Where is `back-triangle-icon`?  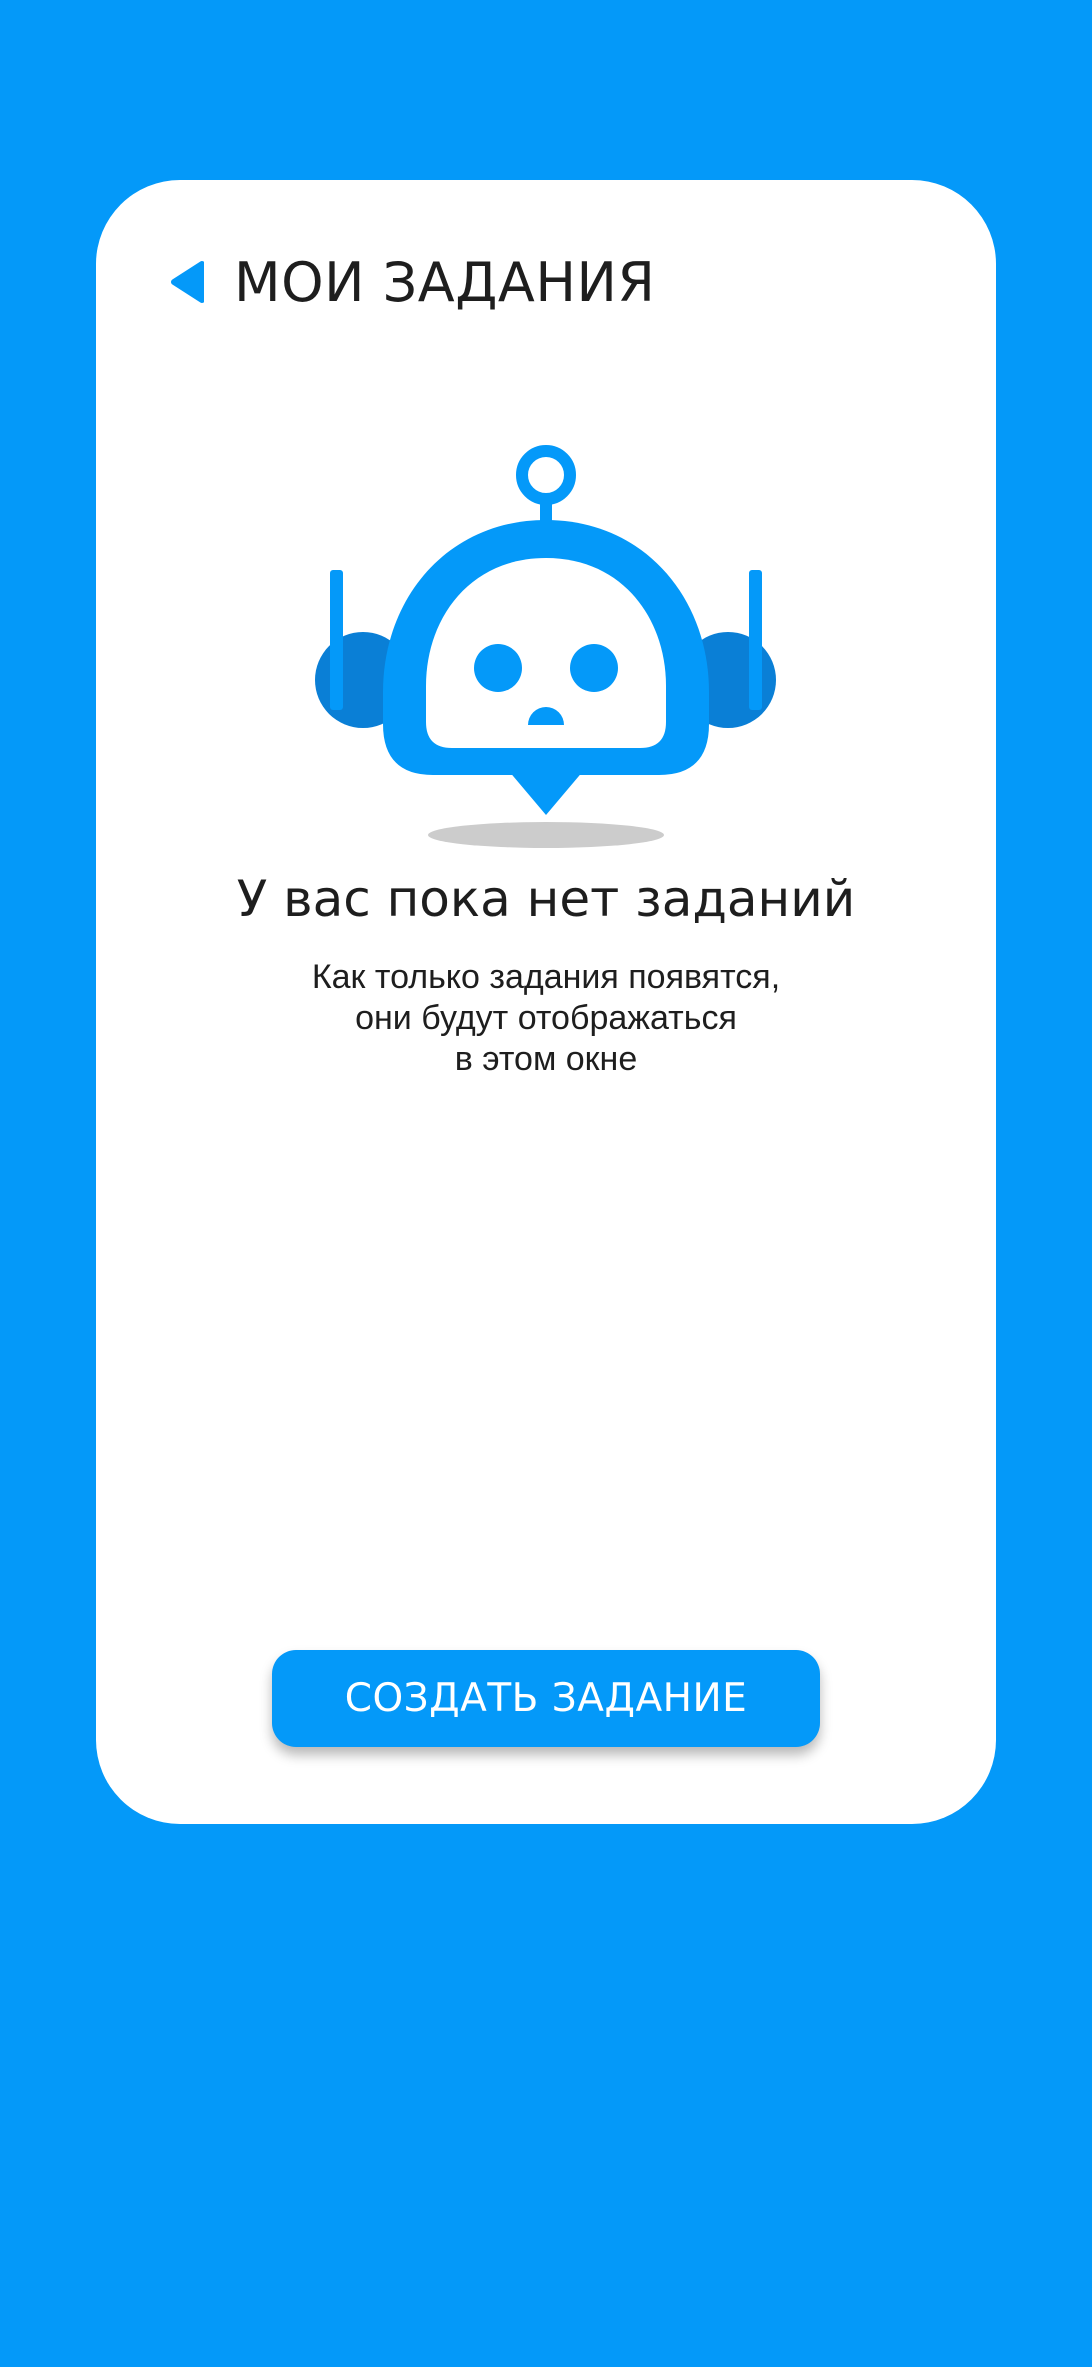
back-triangle-icon is located at coordinates (186, 282).